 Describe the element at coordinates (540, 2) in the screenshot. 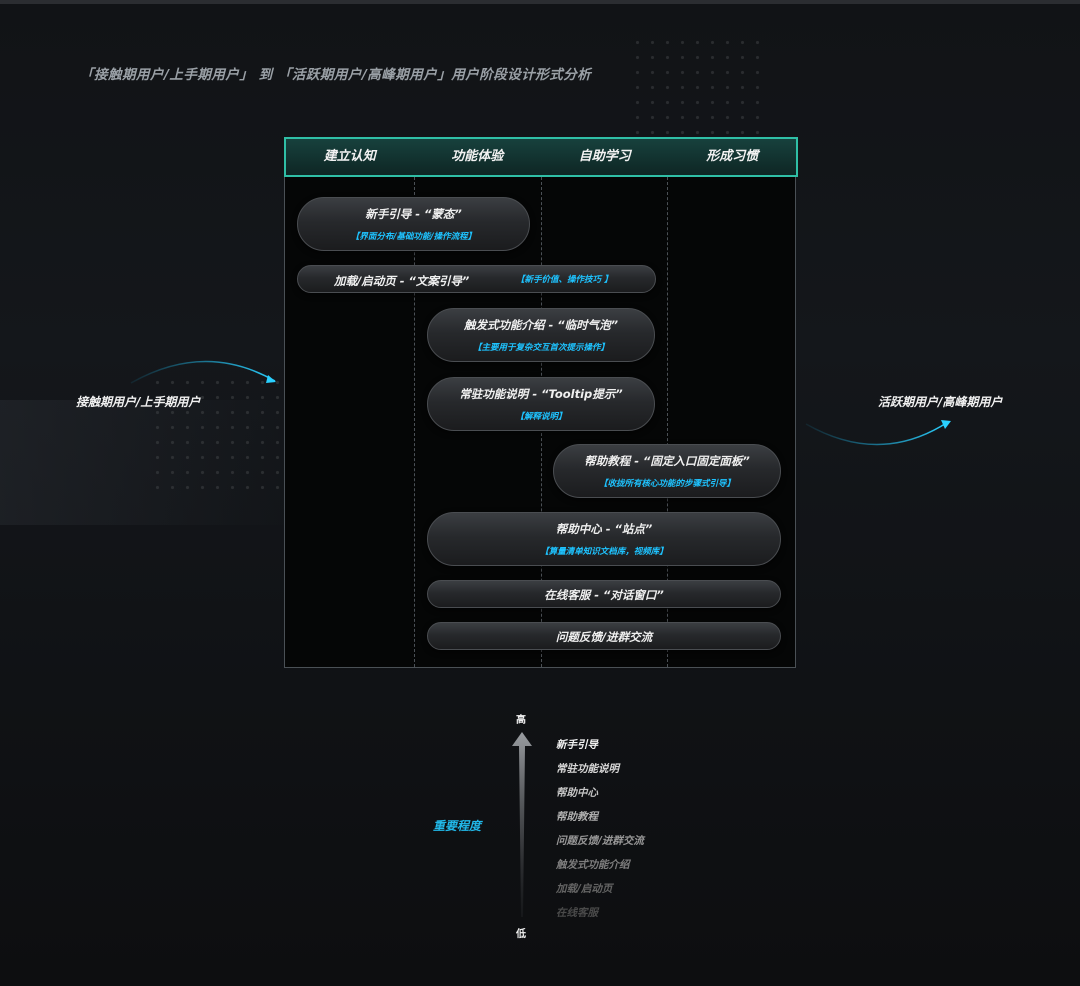

I see `top-bar` at that location.